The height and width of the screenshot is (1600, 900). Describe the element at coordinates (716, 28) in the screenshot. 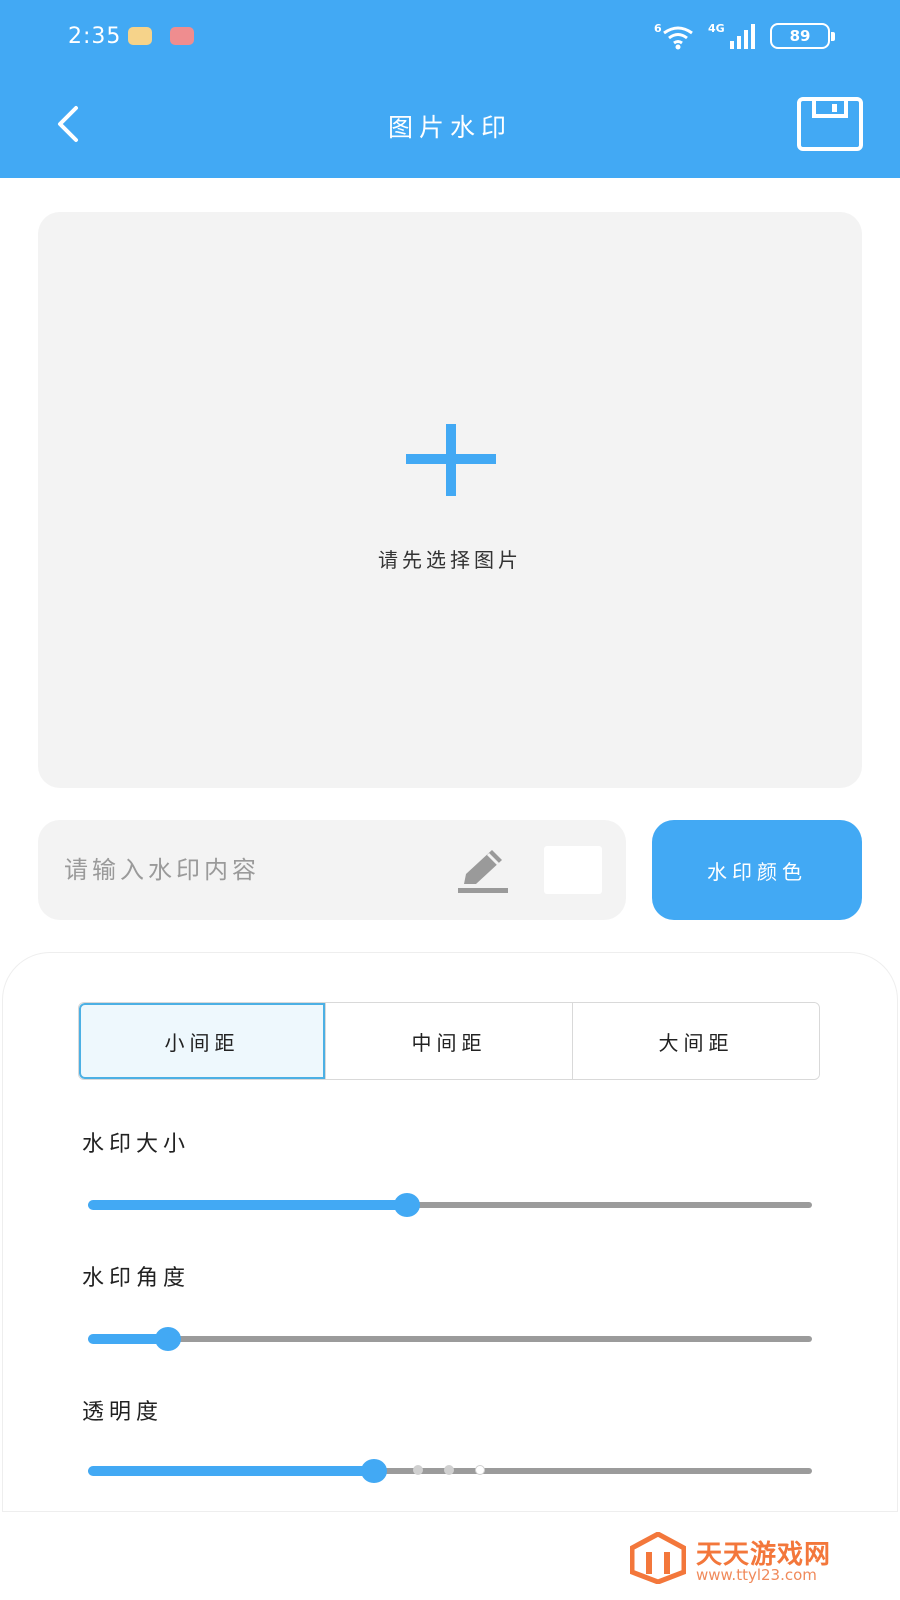

I see `network-type: 4G` at that location.